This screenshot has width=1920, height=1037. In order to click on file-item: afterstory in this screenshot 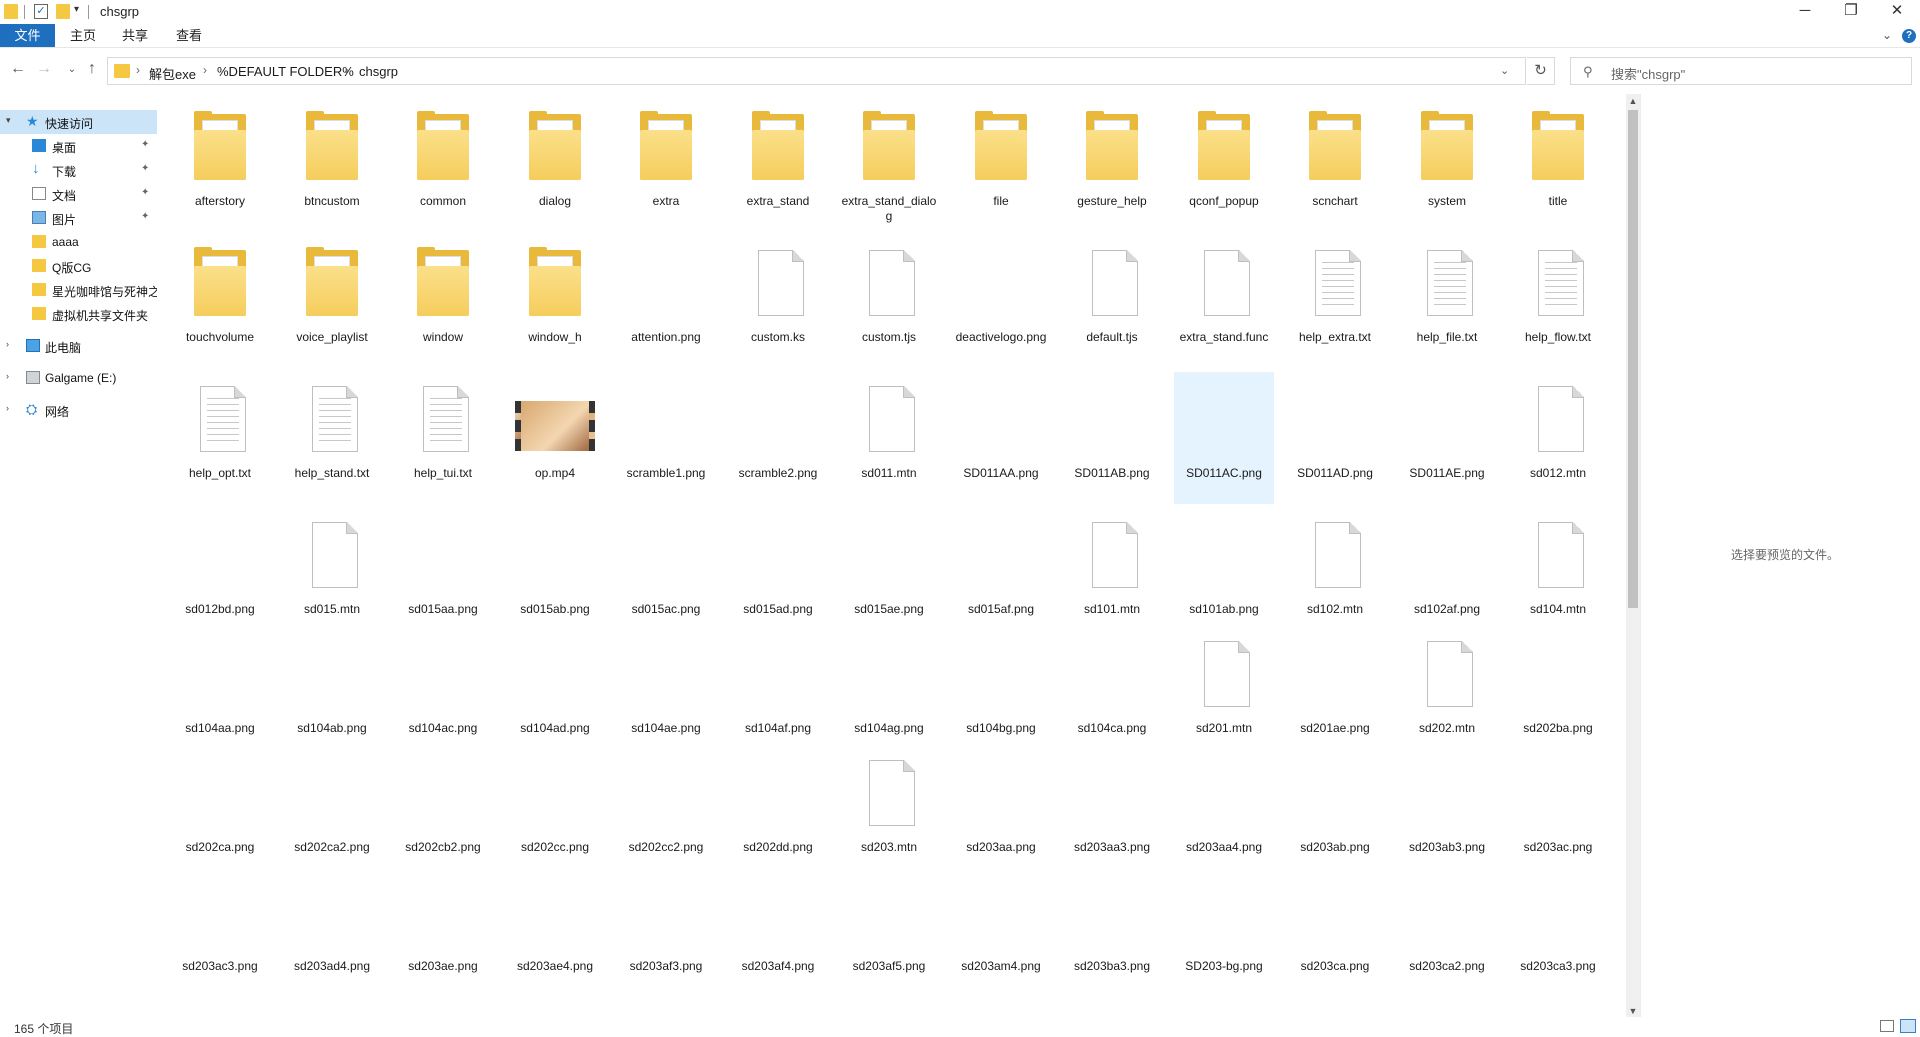, I will do `click(220, 166)`.